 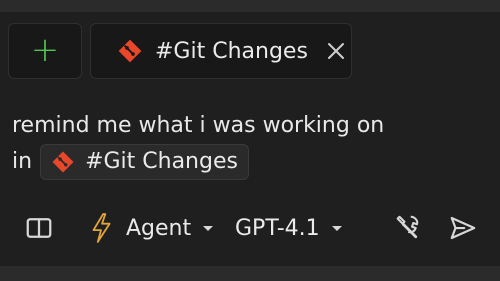 I want to click on top-bar, so click(x=250, y=6).